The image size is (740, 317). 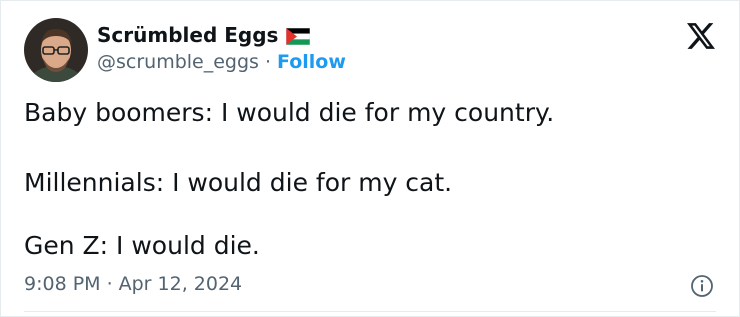 What do you see at coordinates (702, 286) in the screenshot?
I see `info-icon` at bounding box center [702, 286].